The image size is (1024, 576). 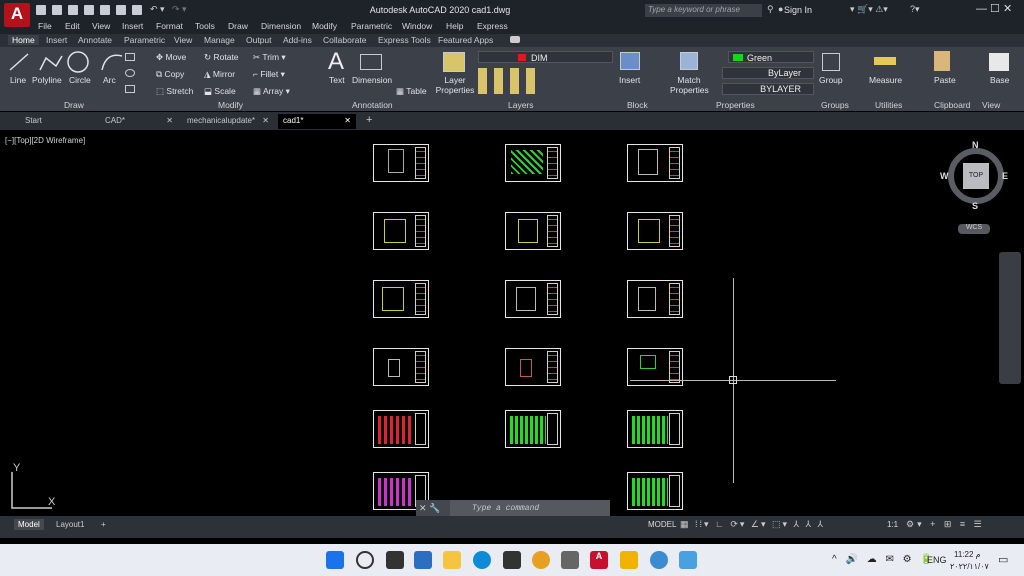 I want to click on cloud-icon, so click(x=137, y=10).